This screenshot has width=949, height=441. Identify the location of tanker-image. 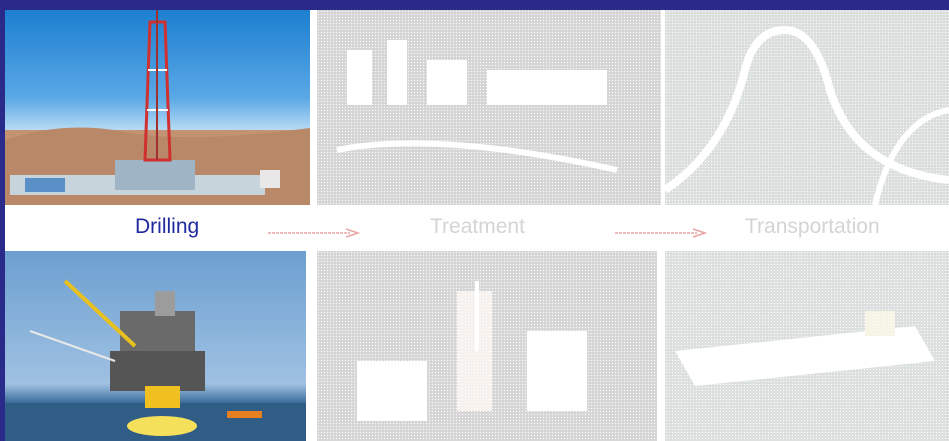
(807, 346).